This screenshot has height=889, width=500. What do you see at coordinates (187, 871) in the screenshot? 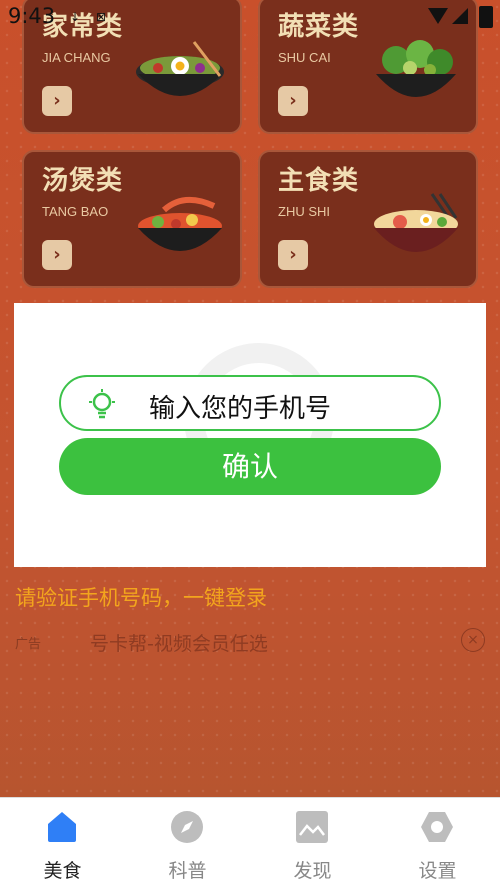
I see `tab-label: 科普` at bounding box center [187, 871].